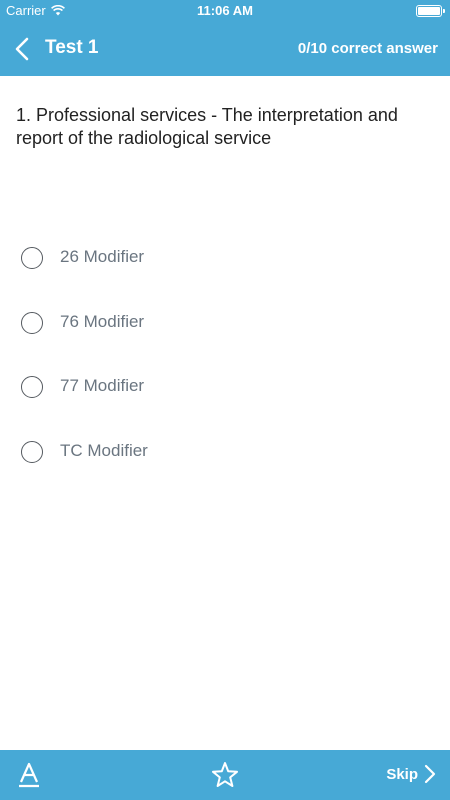 This screenshot has height=800, width=450. I want to click on battery-icon, so click(430, 11).